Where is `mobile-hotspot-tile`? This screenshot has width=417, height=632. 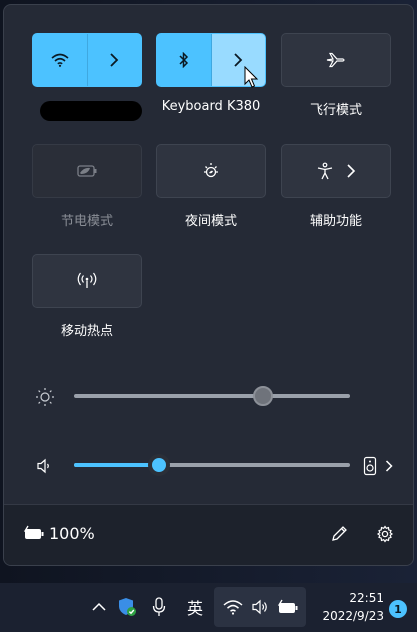 mobile-hotspot-tile is located at coordinates (87, 281).